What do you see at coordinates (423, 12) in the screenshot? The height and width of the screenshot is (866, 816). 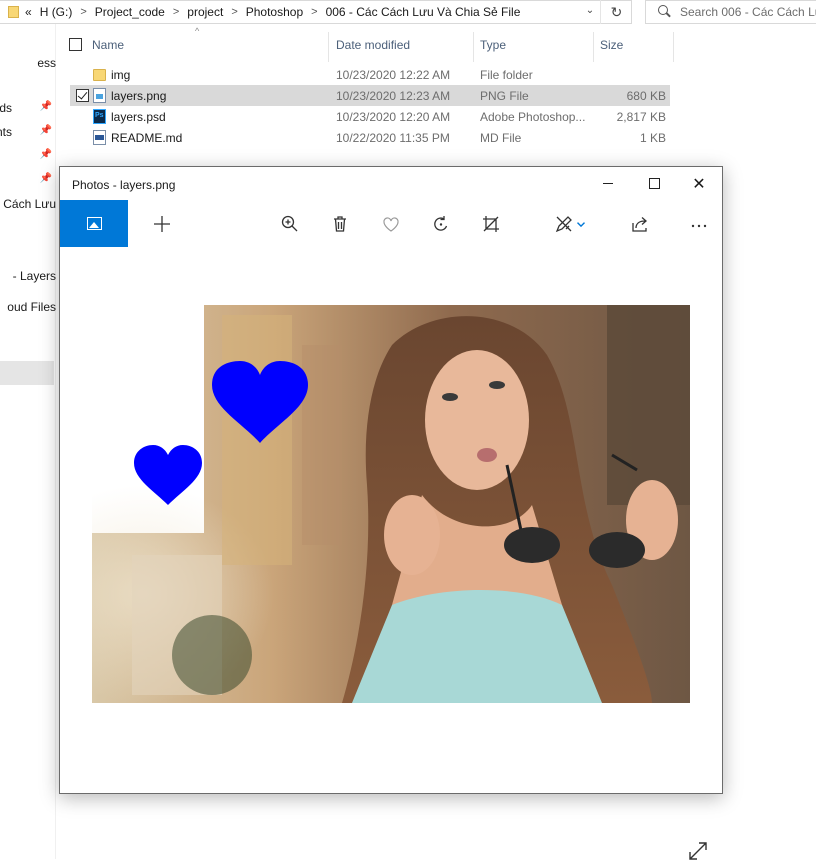 I see `breadcrumb-current-folder: 006 - Các Cách Lưu Và Chia Sẻ File` at bounding box center [423, 12].